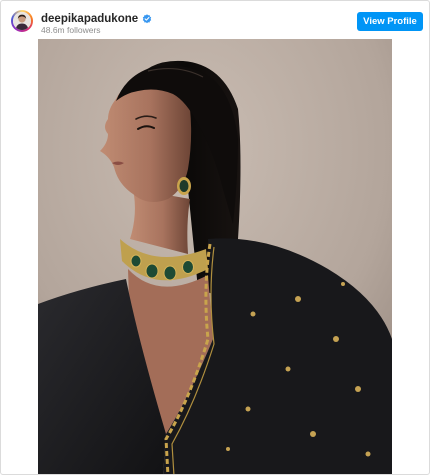  What do you see at coordinates (71, 30) in the screenshot?
I see `follower-count: 48.6m followers` at bounding box center [71, 30].